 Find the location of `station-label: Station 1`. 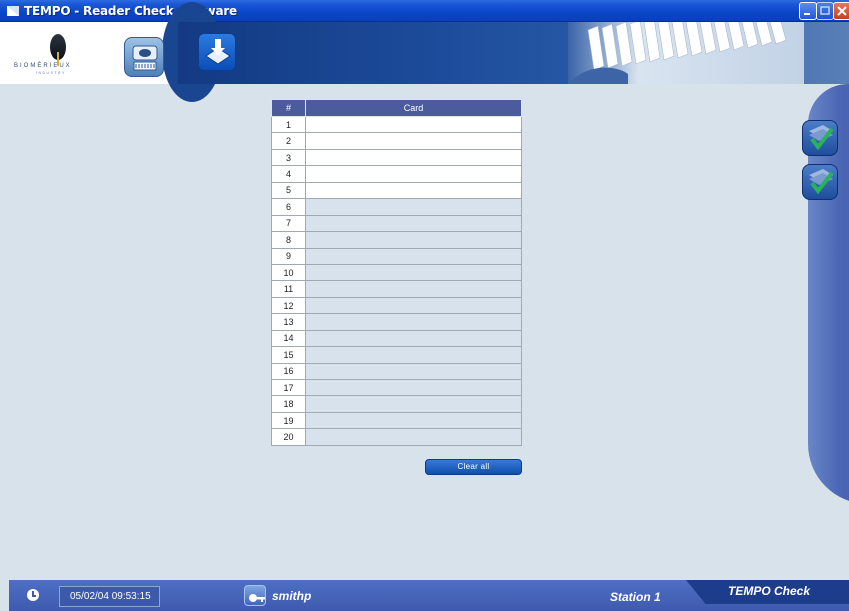

station-label: Station 1 is located at coordinates (635, 597).